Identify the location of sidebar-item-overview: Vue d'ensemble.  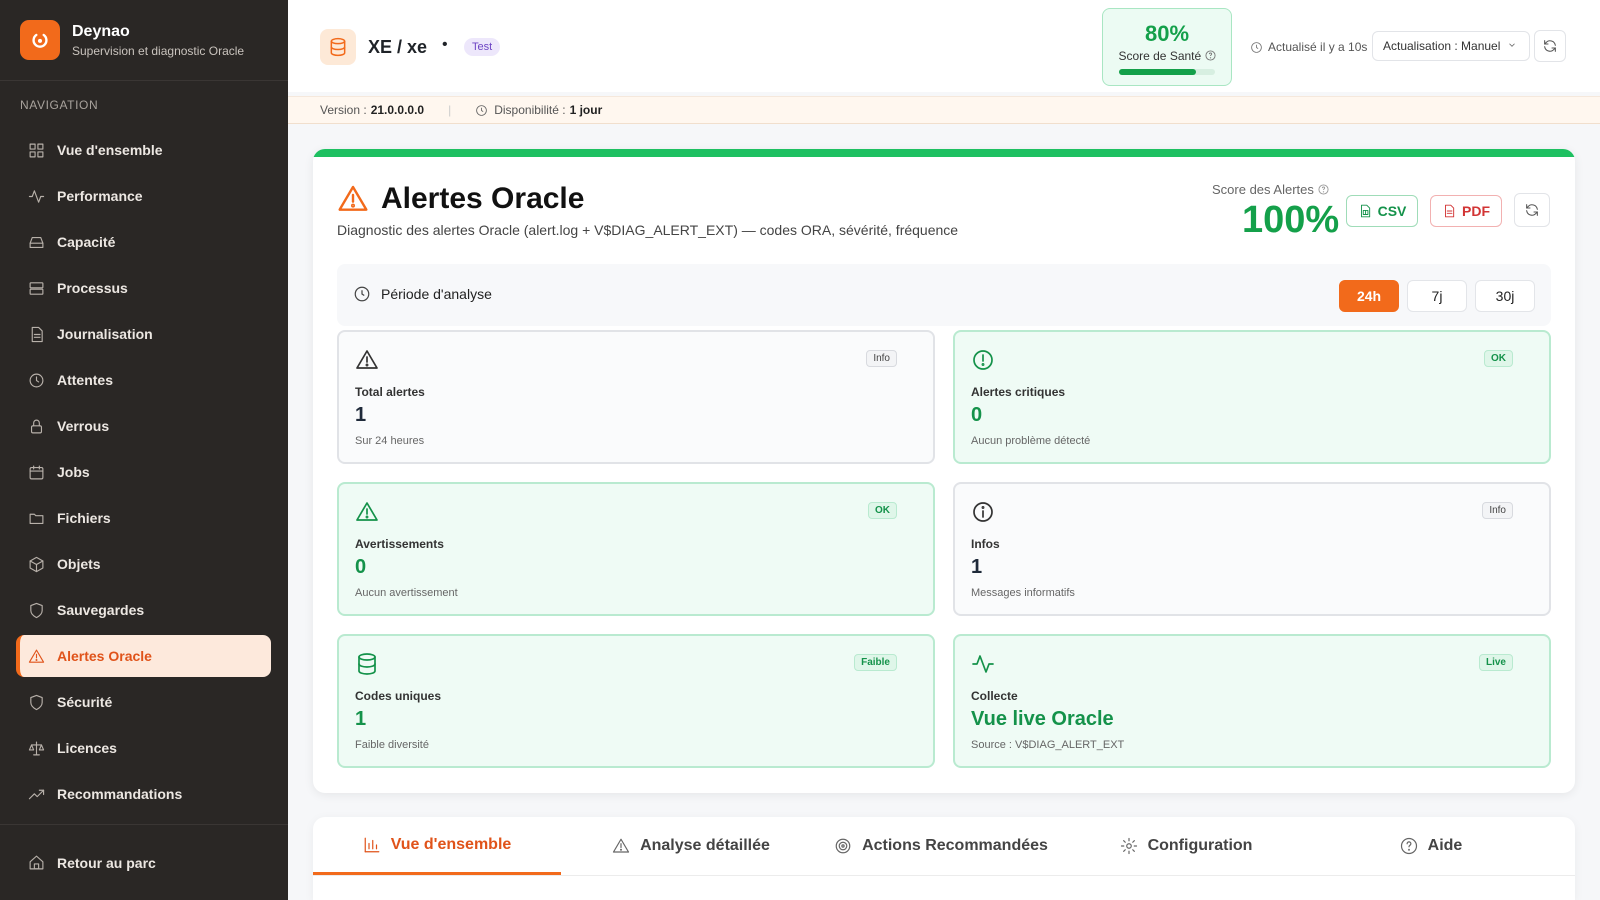
(143, 150).